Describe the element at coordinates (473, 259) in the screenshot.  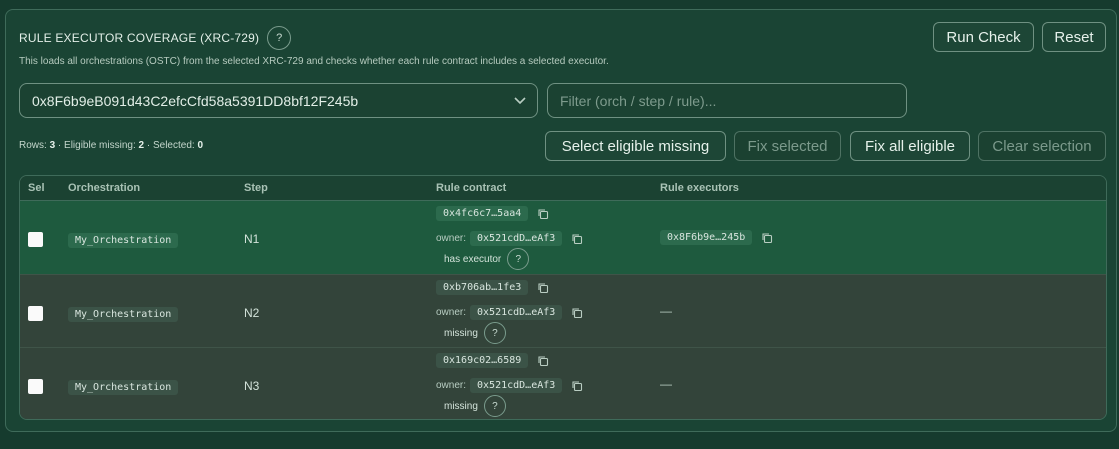
I see `status-label: has executor` at that location.